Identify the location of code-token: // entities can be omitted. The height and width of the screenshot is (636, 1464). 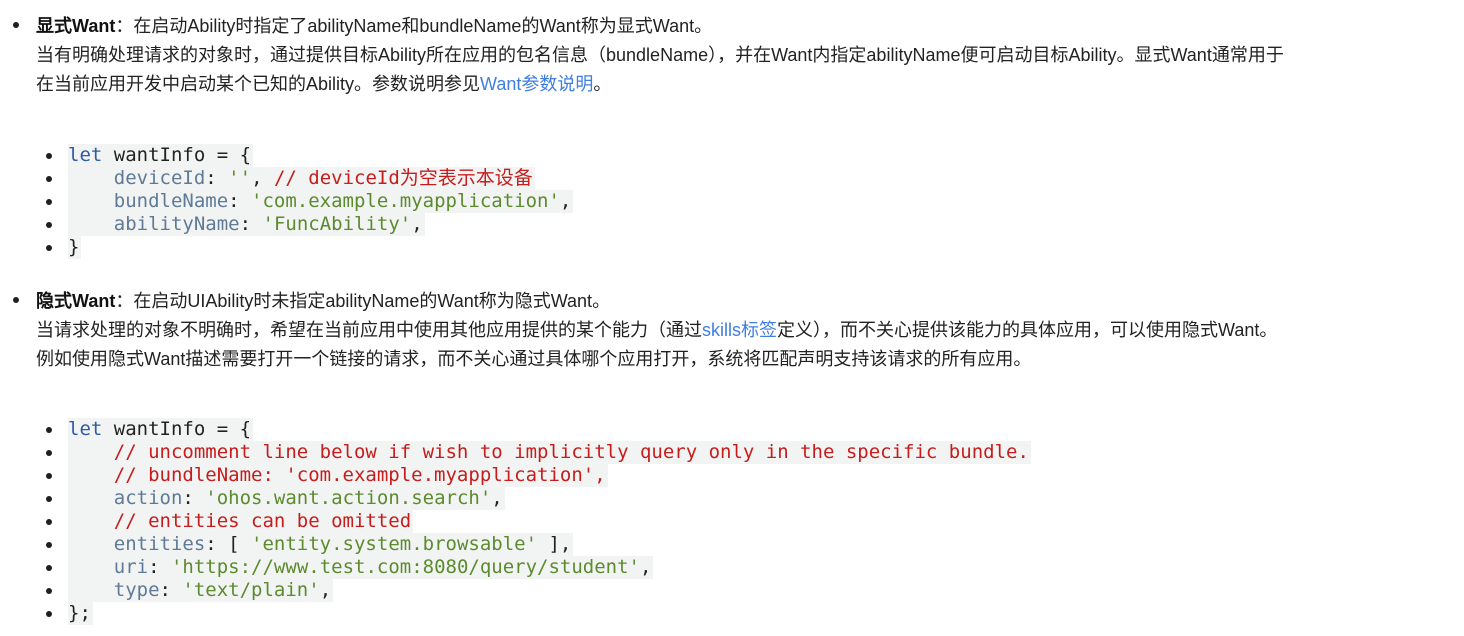
(262, 521).